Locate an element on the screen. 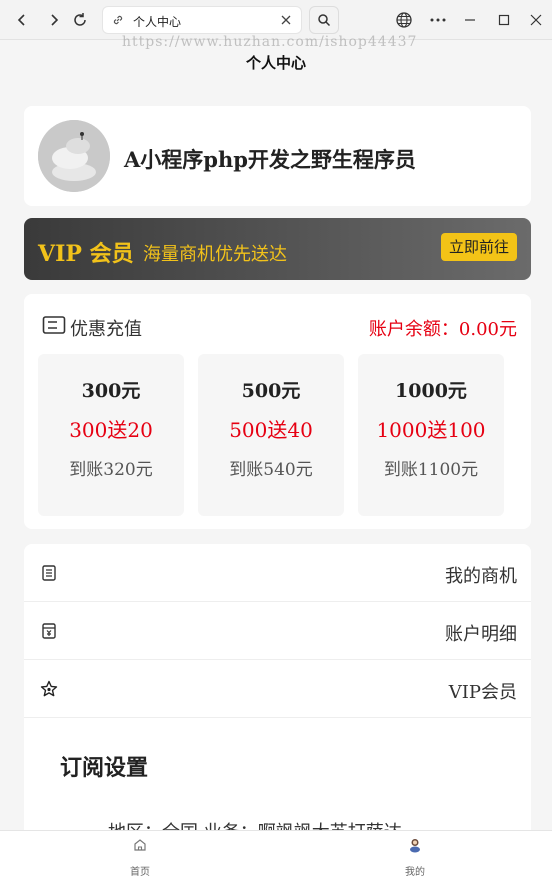  maximize-icon is located at coordinates (504, 20).